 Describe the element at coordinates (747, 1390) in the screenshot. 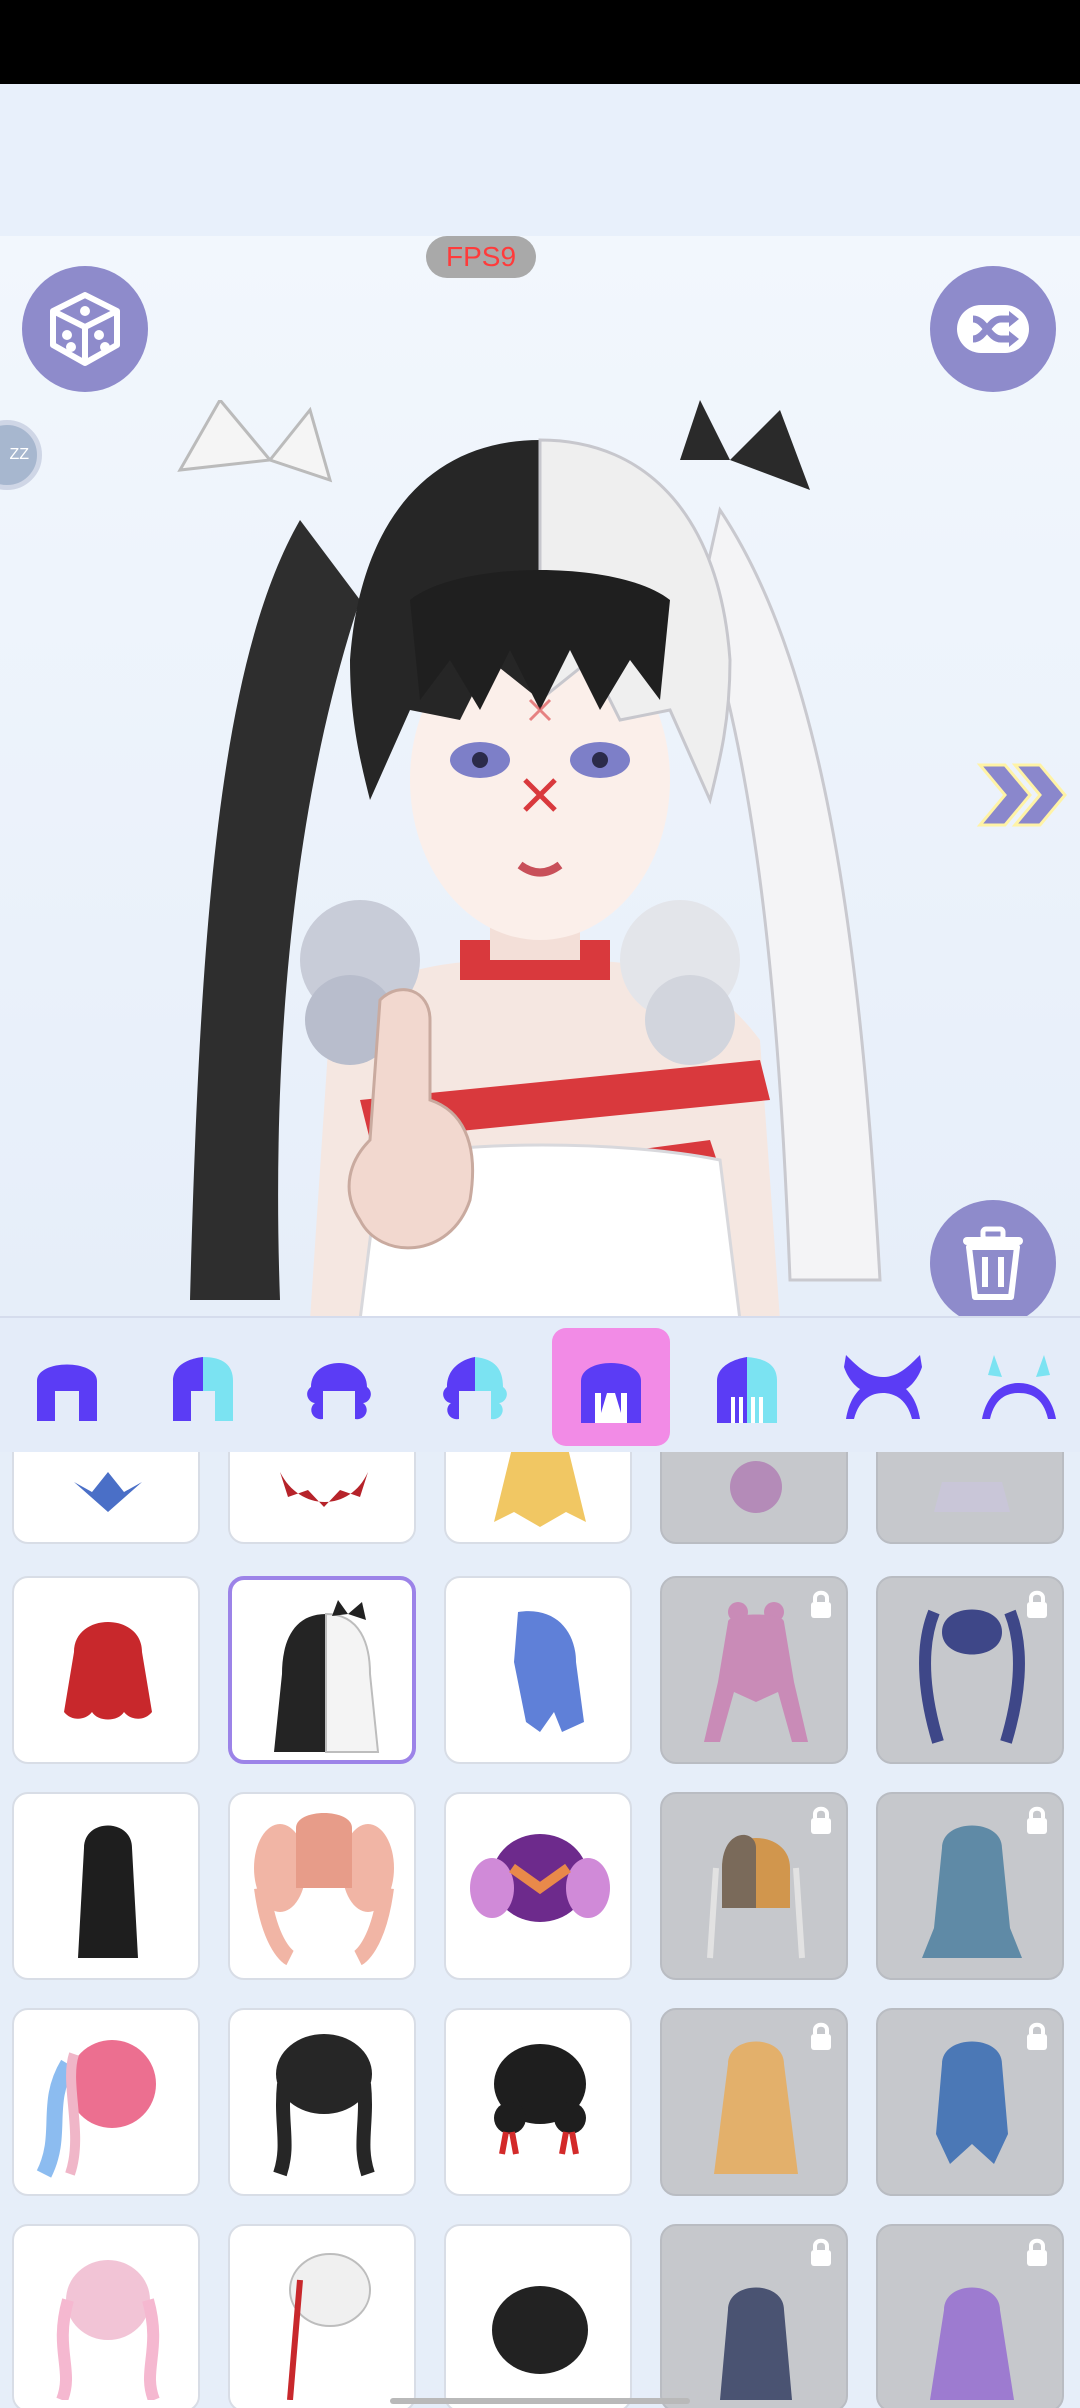

I see `long-hair-two-tone-icon` at that location.